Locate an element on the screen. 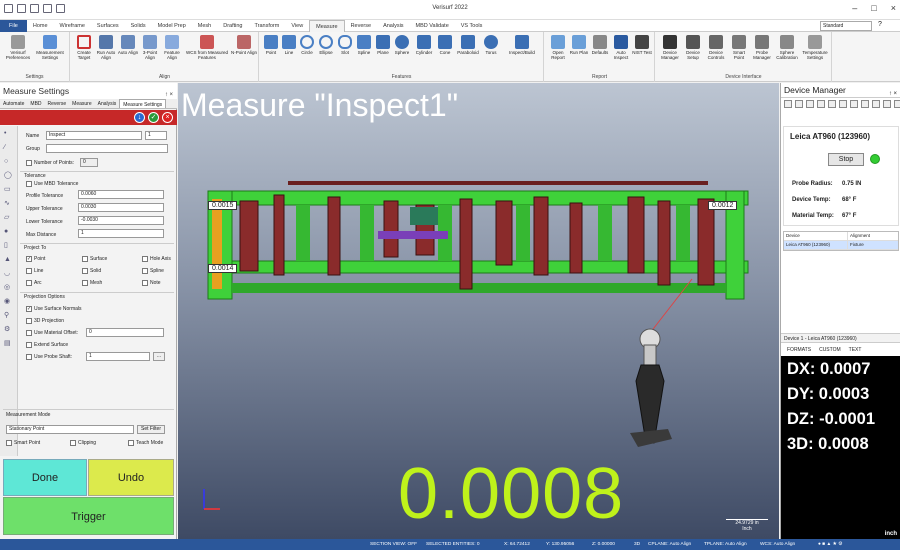 This screenshot has height=550, width=900. measurement-mode-select: Stationary Point is located at coordinates (70, 429).